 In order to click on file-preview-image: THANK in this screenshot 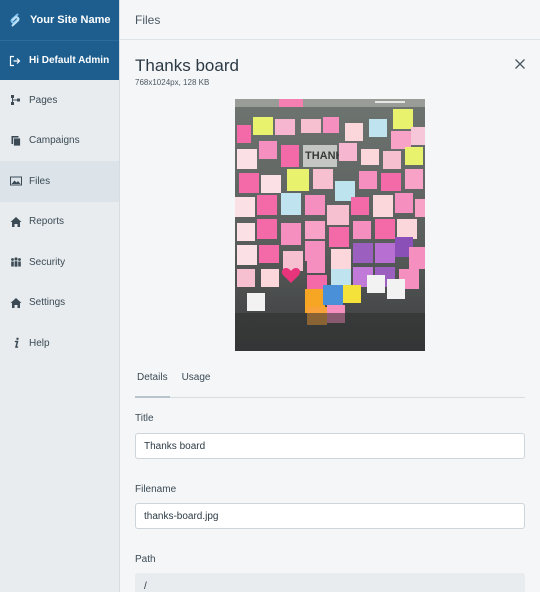, I will do `click(330, 225)`.